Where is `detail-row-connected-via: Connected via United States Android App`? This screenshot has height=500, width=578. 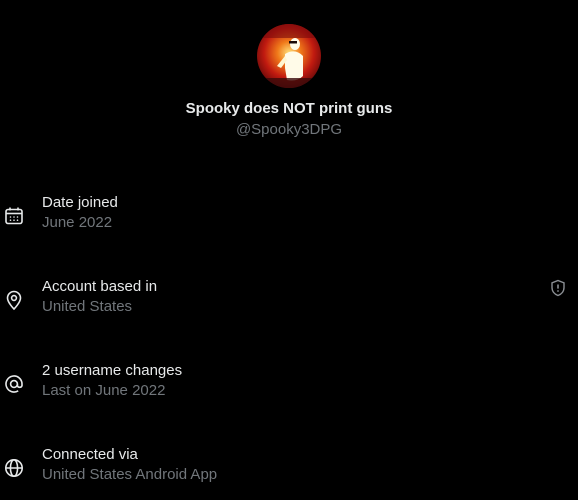 detail-row-connected-via: Connected via United States Android App is located at coordinates (289, 469).